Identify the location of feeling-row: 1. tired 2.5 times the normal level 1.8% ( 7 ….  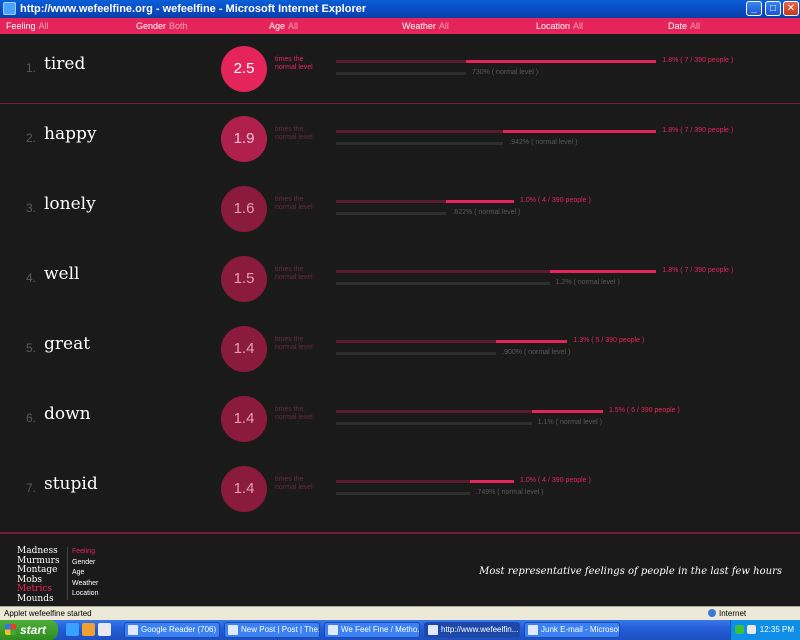
(400, 69).